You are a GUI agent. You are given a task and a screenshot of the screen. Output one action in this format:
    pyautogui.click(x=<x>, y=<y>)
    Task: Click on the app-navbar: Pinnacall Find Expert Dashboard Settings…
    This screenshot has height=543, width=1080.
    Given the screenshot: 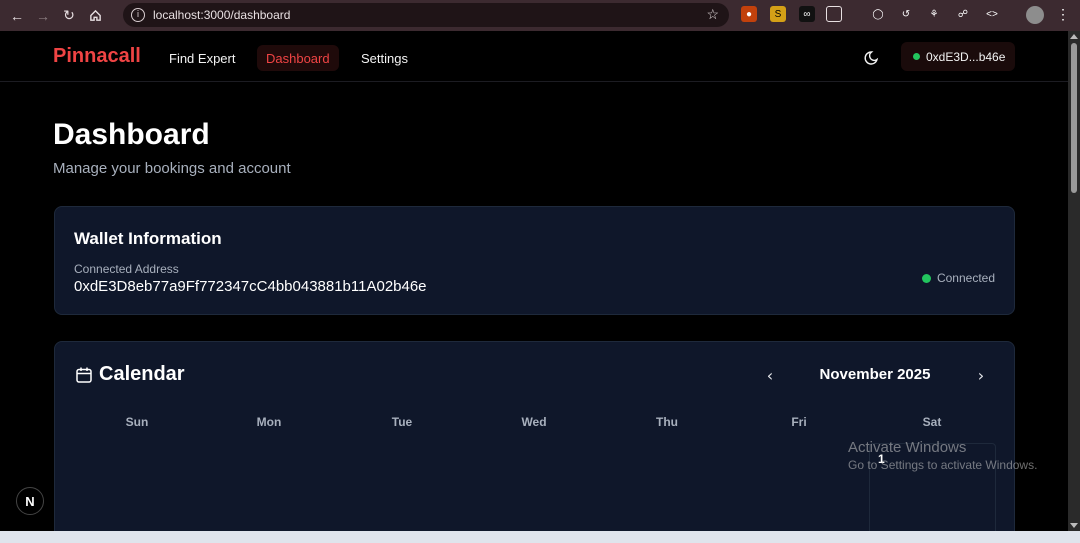 What is the action you would take?
    pyautogui.click(x=534, y=56)
    